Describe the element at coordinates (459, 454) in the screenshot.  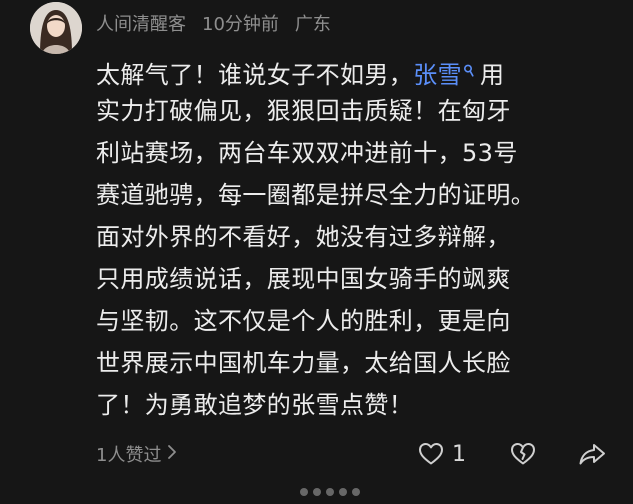
I see `like-count: 1` at that location.